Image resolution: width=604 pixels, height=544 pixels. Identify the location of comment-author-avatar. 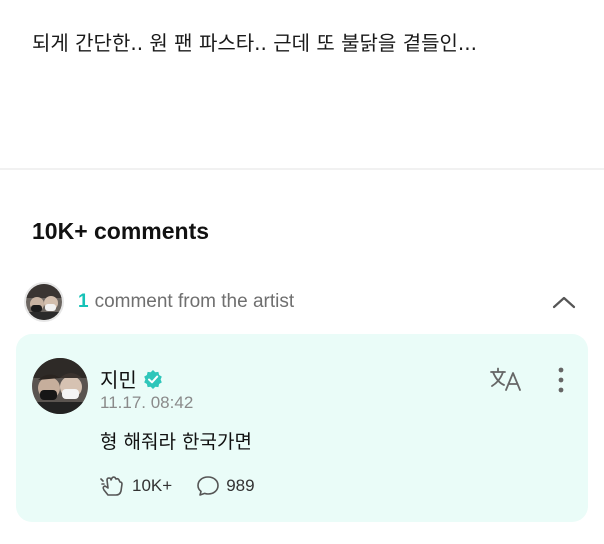
(60, 386).